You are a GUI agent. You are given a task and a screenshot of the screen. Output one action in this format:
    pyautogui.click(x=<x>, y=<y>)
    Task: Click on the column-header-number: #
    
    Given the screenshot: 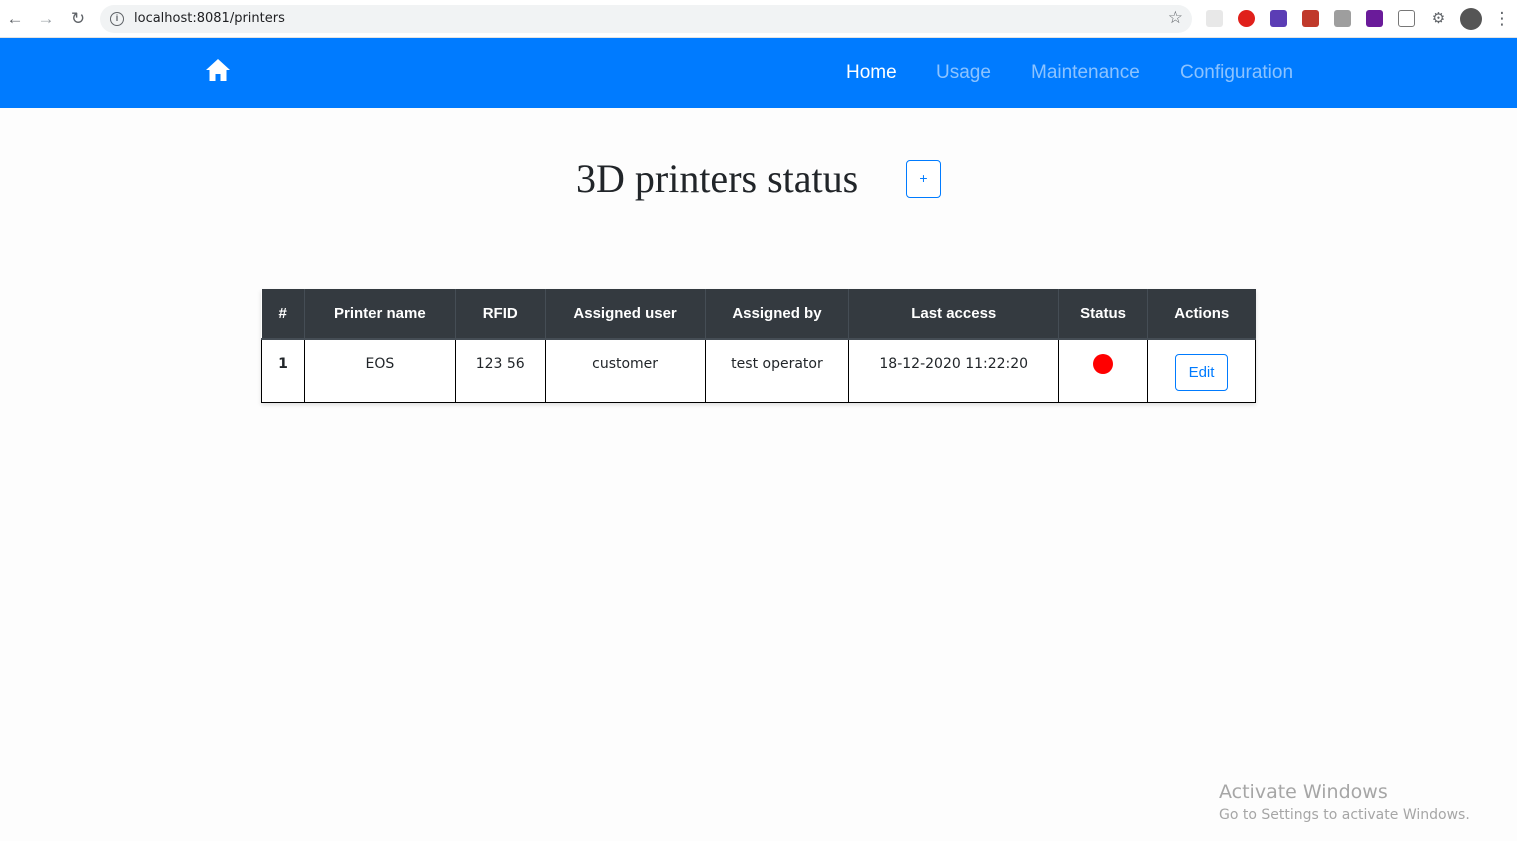 What is the action you would take?
    pyautogui.click(x=283, y=314)
    